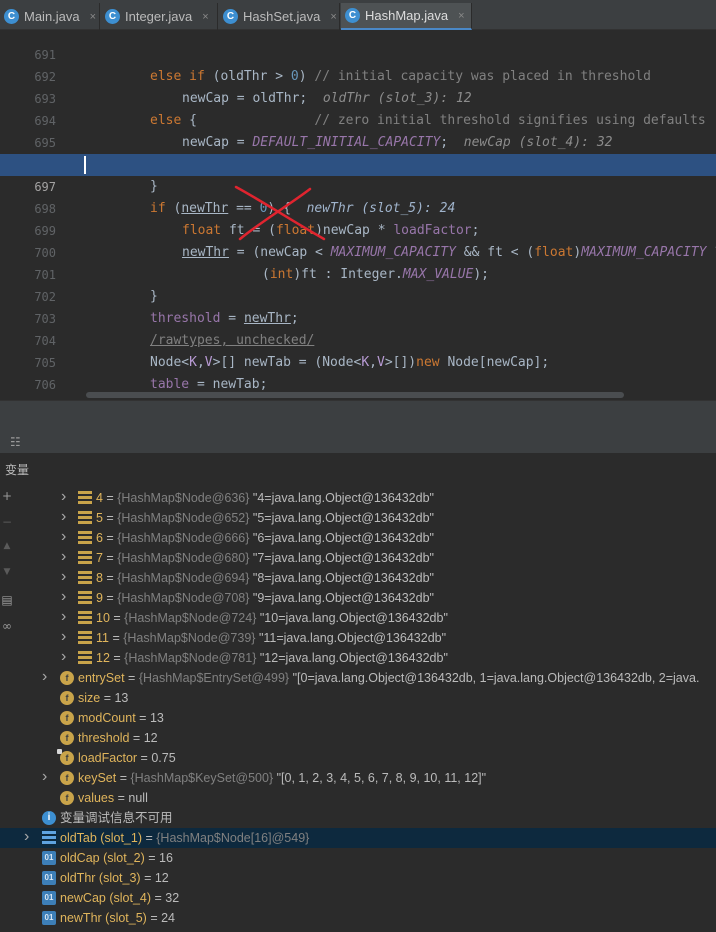 This screenshot has width=716, height=932. I want to click on variable-row: 01 oldCap (slot_2) = 16, so click(358, 858).